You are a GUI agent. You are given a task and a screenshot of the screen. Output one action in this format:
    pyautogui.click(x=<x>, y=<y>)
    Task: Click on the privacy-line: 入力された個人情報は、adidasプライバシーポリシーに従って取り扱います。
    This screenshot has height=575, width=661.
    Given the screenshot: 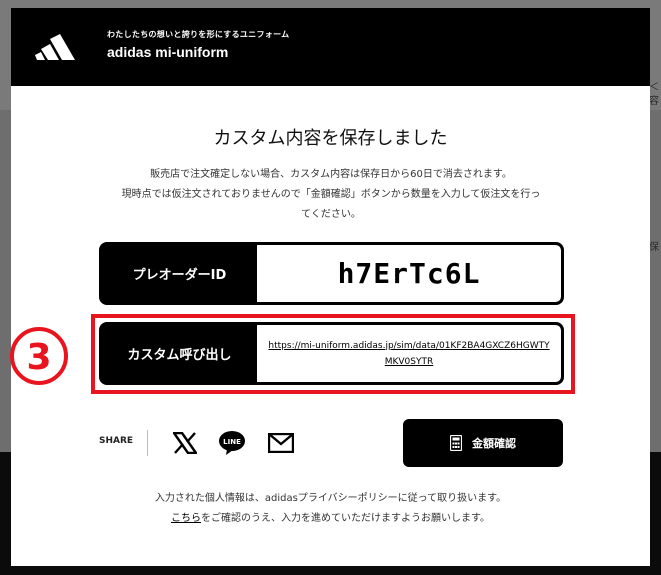 What is the action you would take?
    pyautogui.click(x=330, y=498)
    